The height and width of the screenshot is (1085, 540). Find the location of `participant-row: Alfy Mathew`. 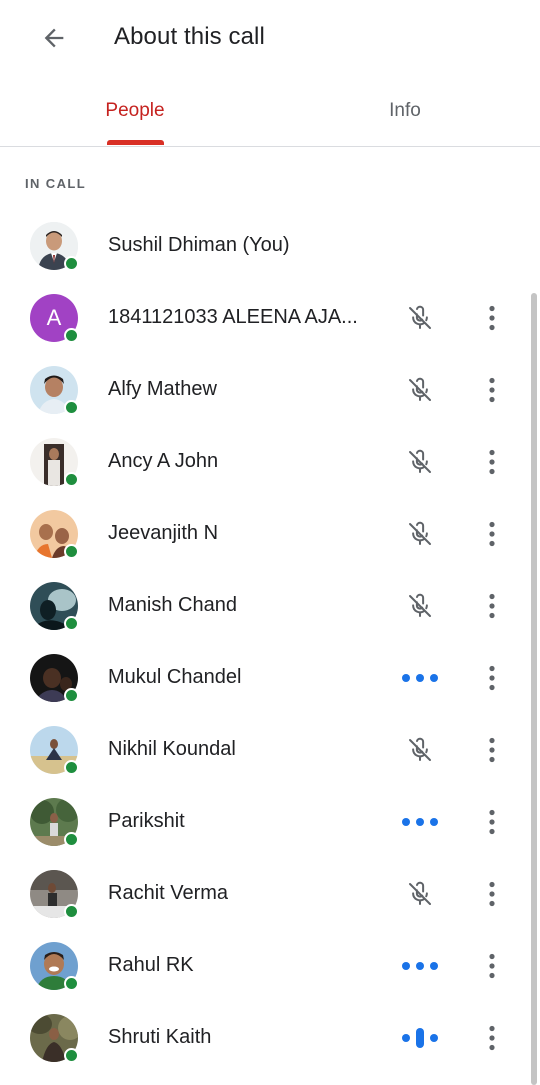

participant-row: Alfy Mathew is located at coordinates (270, 390).